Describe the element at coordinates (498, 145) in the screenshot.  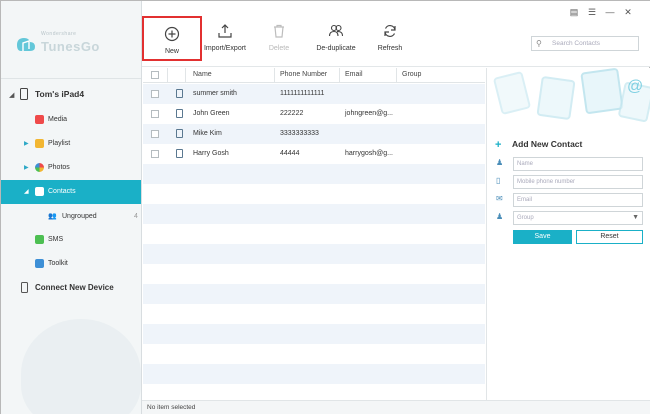
I see `plus-icon: +` at that location.